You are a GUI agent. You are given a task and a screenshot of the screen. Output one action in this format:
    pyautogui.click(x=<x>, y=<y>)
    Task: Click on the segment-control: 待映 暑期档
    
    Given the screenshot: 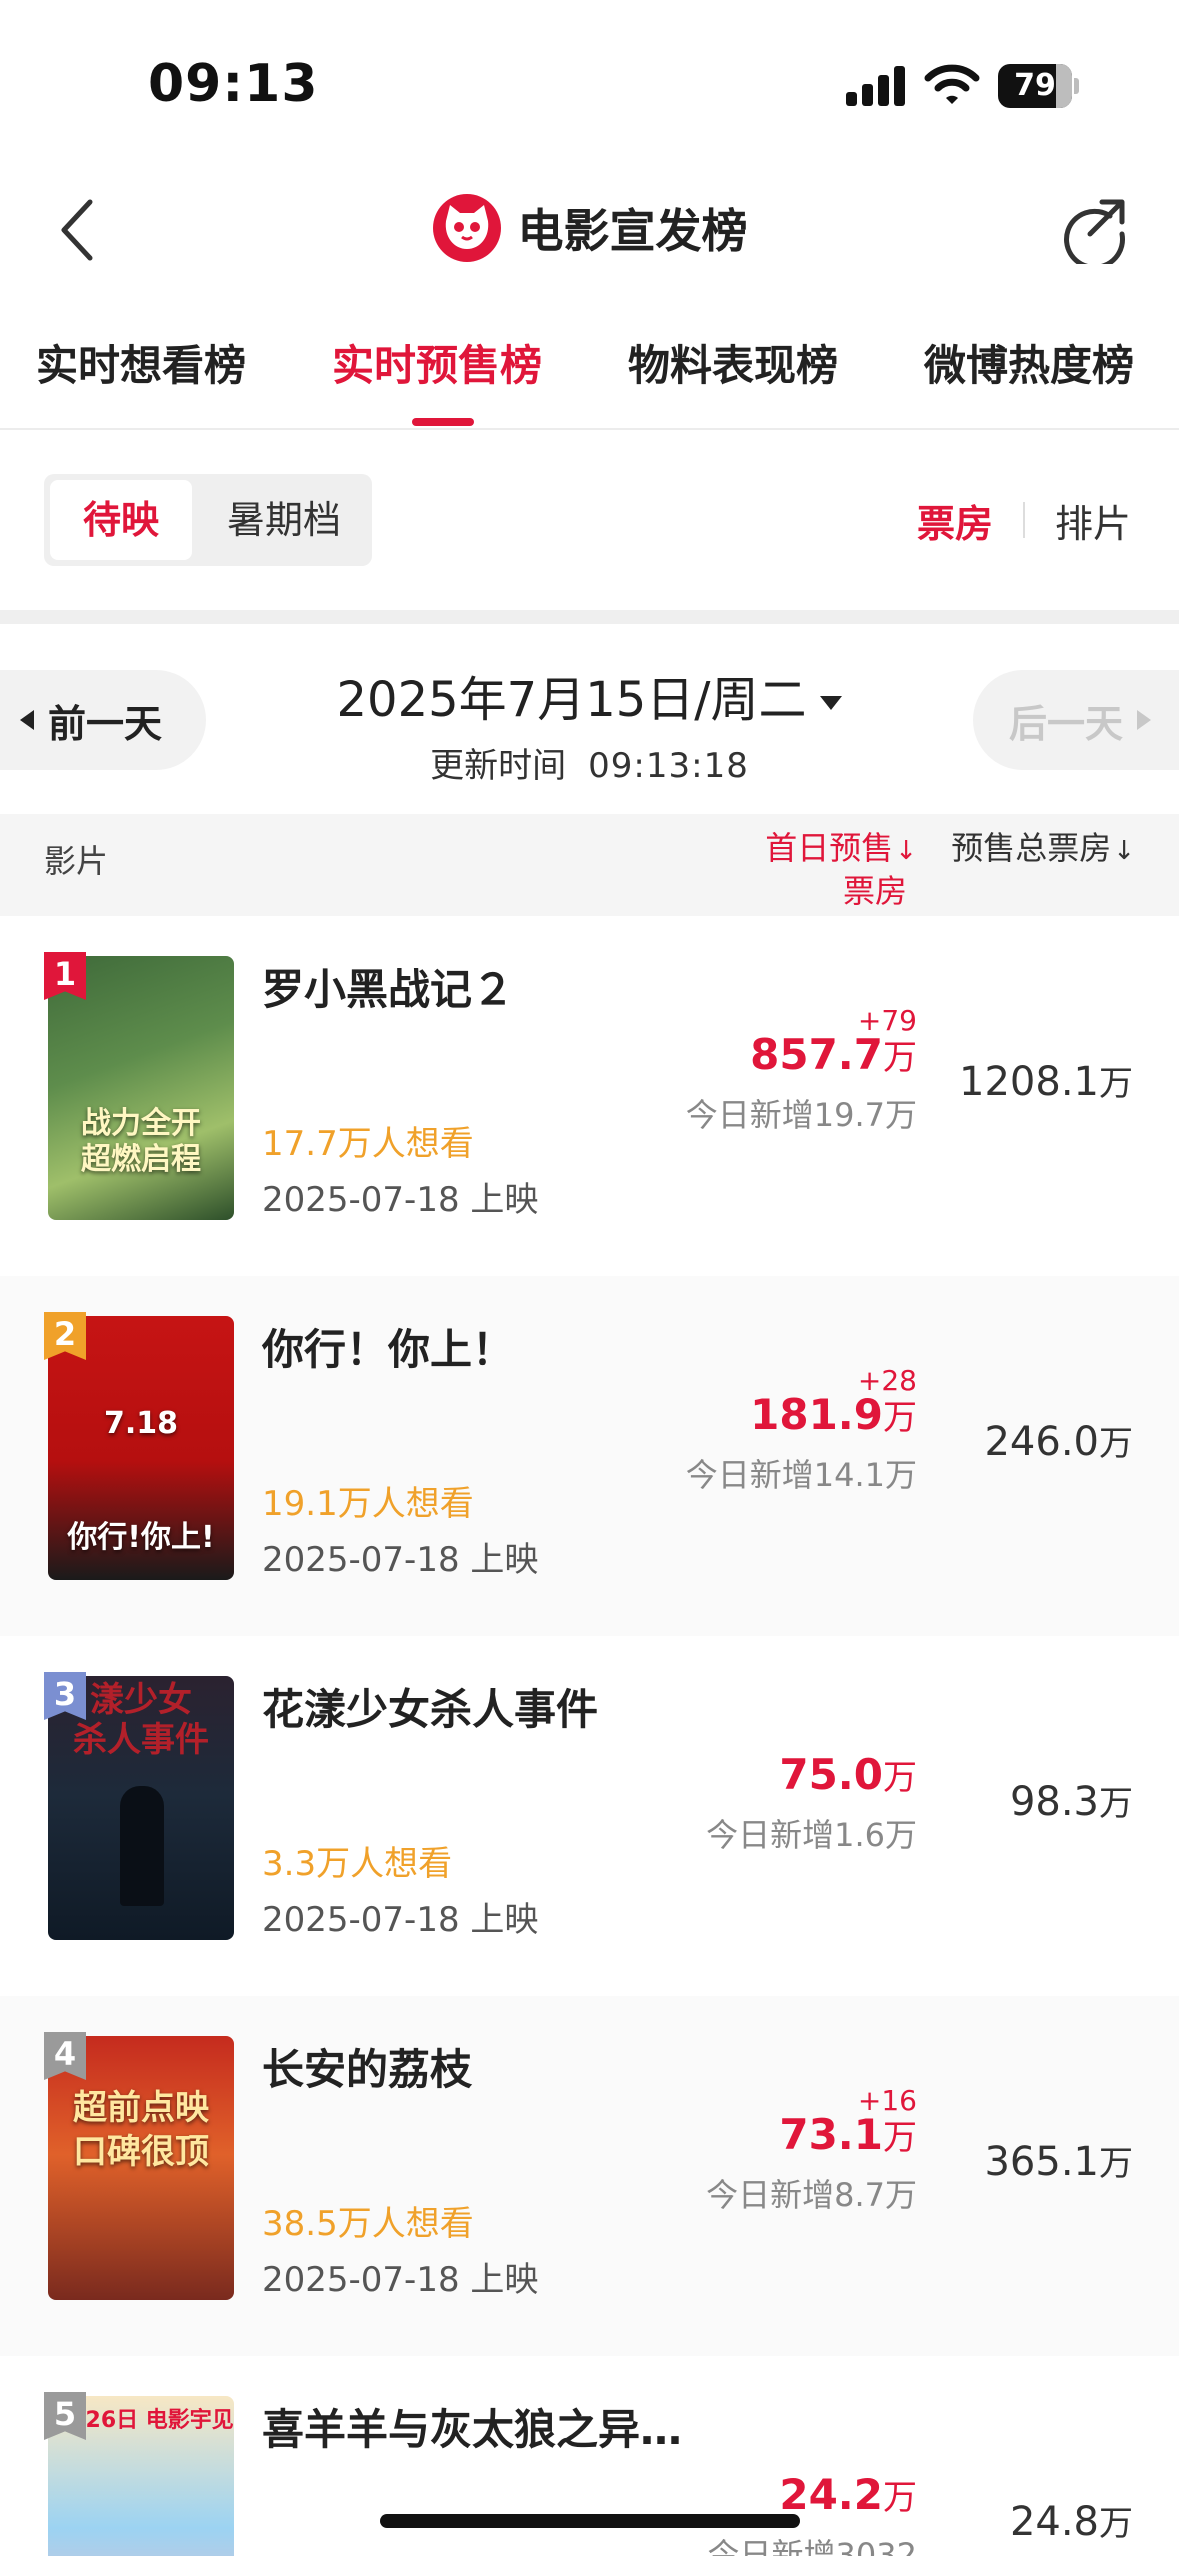 What is the action you would take?
    pyautogui.click(x=208, y=520)
    